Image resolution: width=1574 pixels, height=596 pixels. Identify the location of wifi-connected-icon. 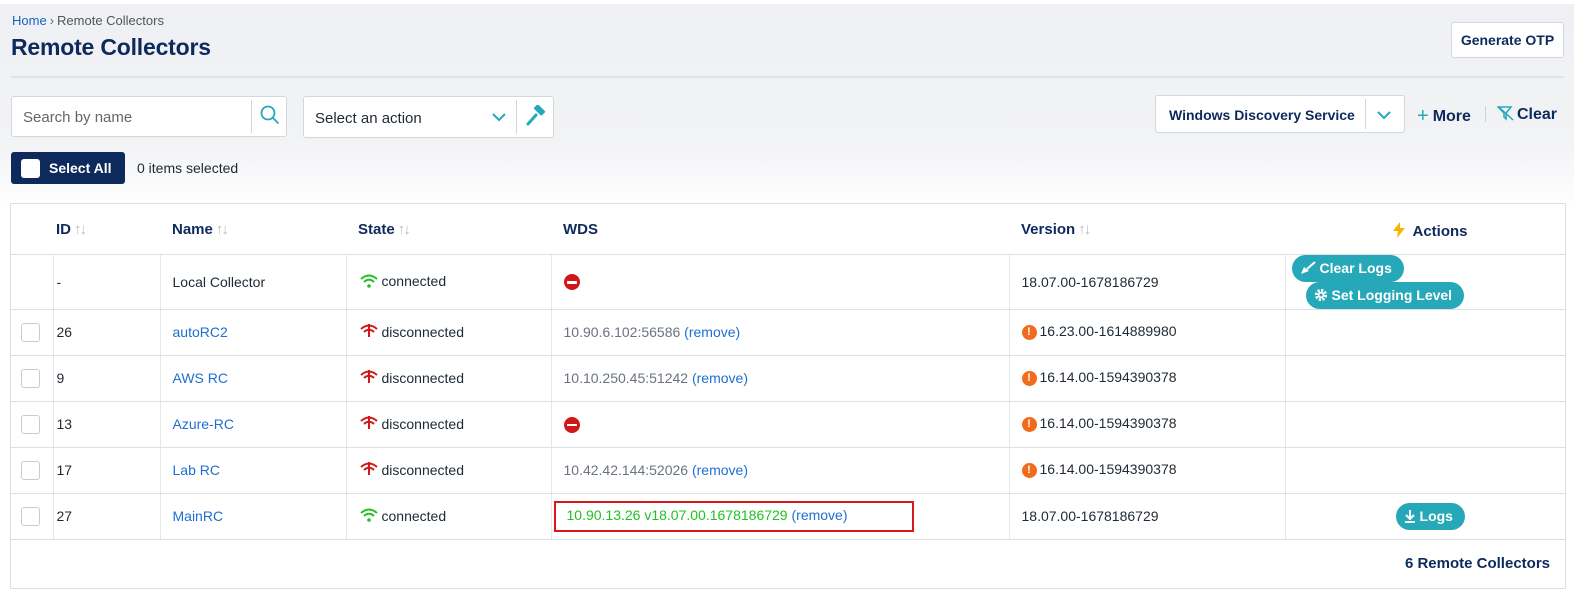
(368, 281).